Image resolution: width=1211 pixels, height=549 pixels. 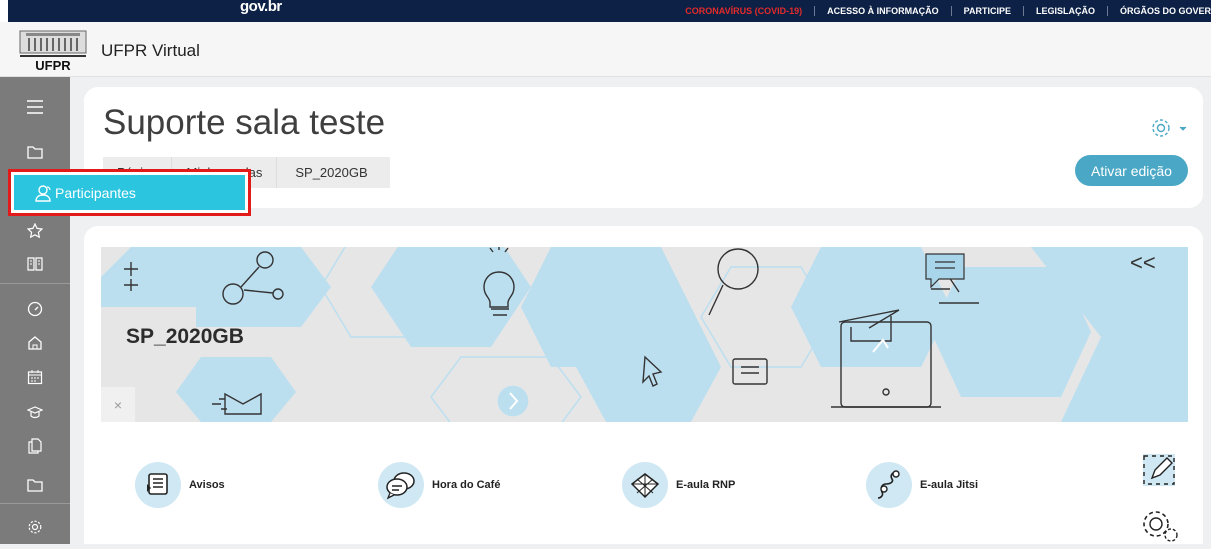 I want to click on files-icon, so click(x=35, y=446).